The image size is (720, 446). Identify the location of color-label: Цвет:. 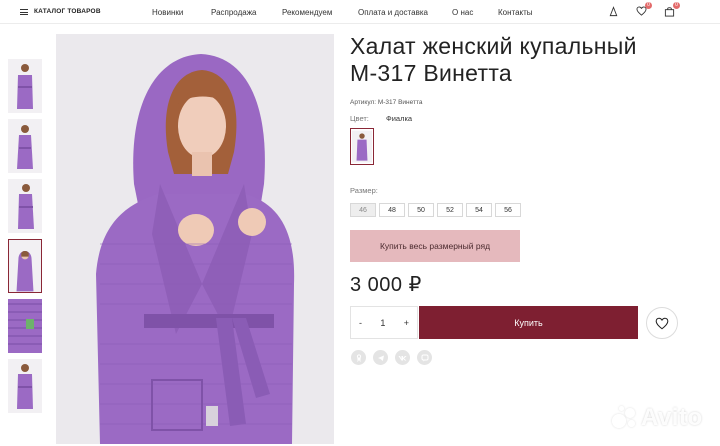
(359, 118).